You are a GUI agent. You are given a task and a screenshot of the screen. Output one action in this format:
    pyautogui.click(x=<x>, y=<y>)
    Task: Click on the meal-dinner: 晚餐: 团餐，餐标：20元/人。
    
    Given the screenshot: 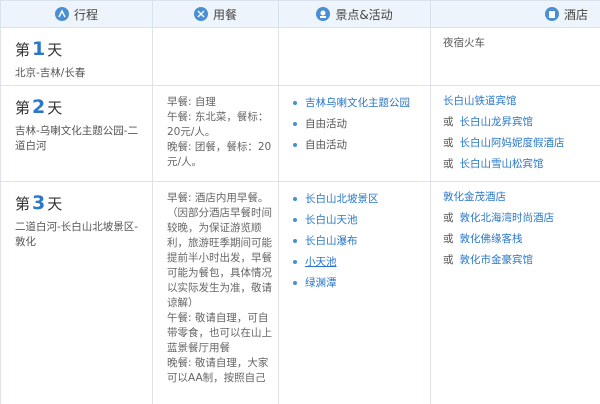 What is the action you would take?
    pyautogui.click(x=219, y=154)
    